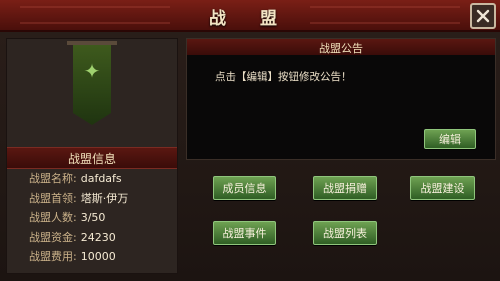  I want to click on guild-cost-row: 战盟费用: 10000, so click(92, 257).